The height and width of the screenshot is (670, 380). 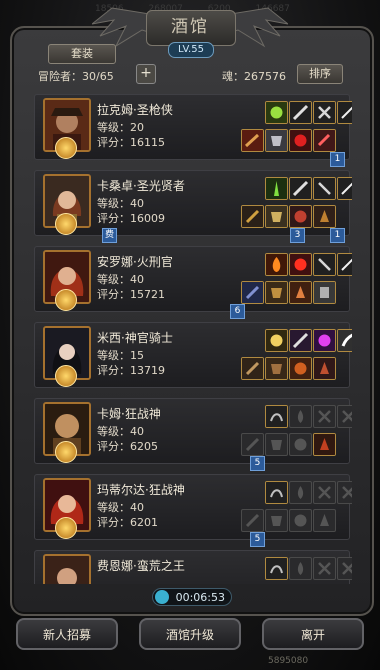 What do you see at coordinates (190, 27) in the screenshot?
I see `page-title: 酒馆` at bounding box center [190, 27].